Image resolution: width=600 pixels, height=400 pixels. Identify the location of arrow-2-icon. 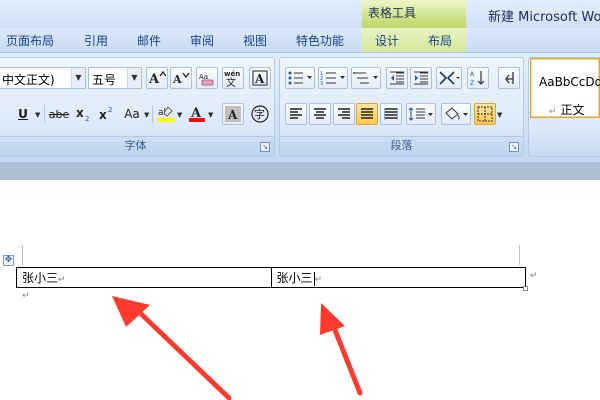
(341, 349).